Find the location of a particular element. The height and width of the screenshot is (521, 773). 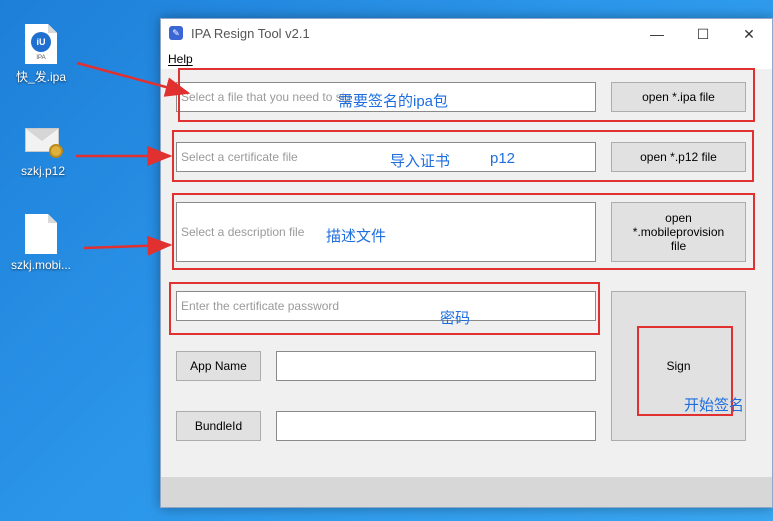

arrow-to-ipa is located at coordinates (133, 79).